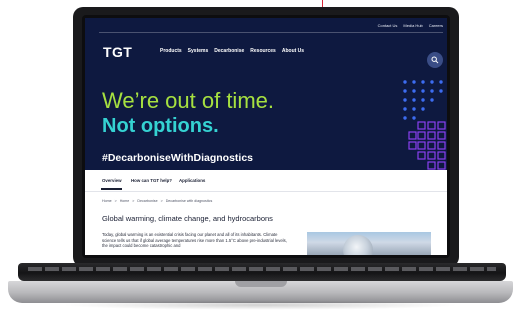 This screenshot has height=315, width=521. I want to click on hero-headline-secondary: Not options., so click(160, 126).